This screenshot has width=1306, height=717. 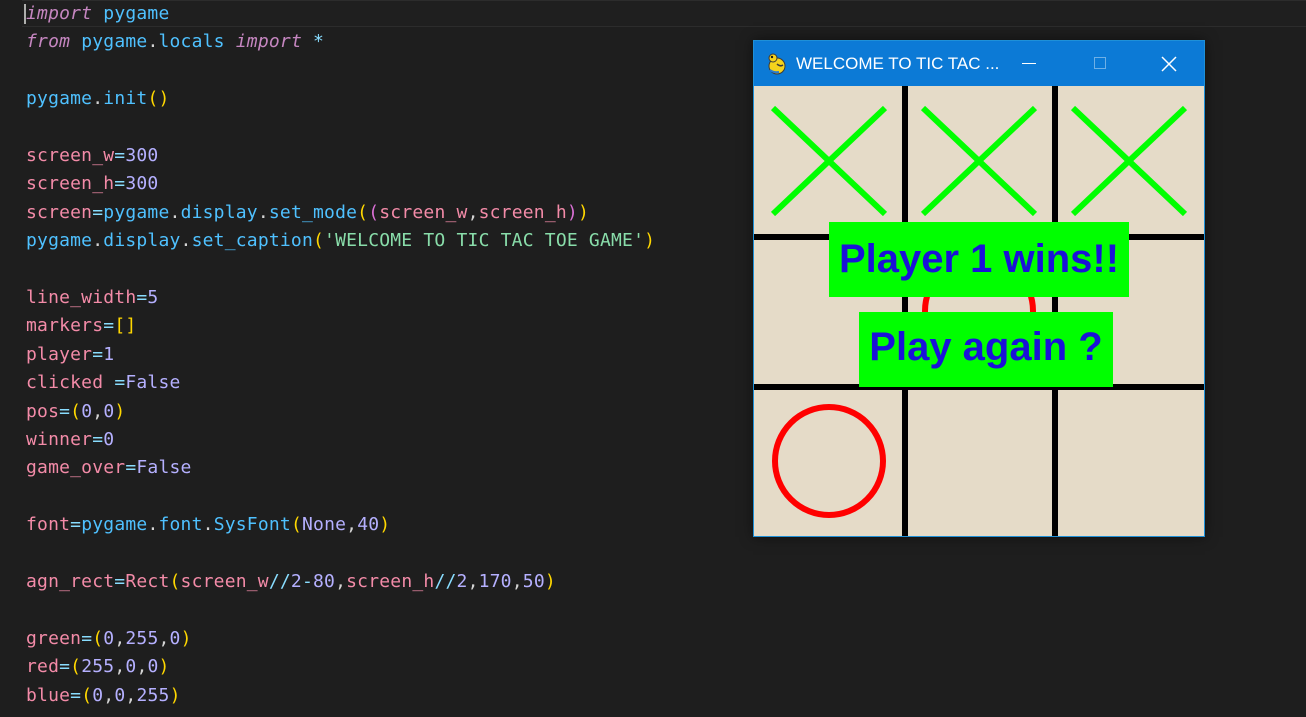 I want to click on code-line: clicked =False, so click(x=103, y=383).